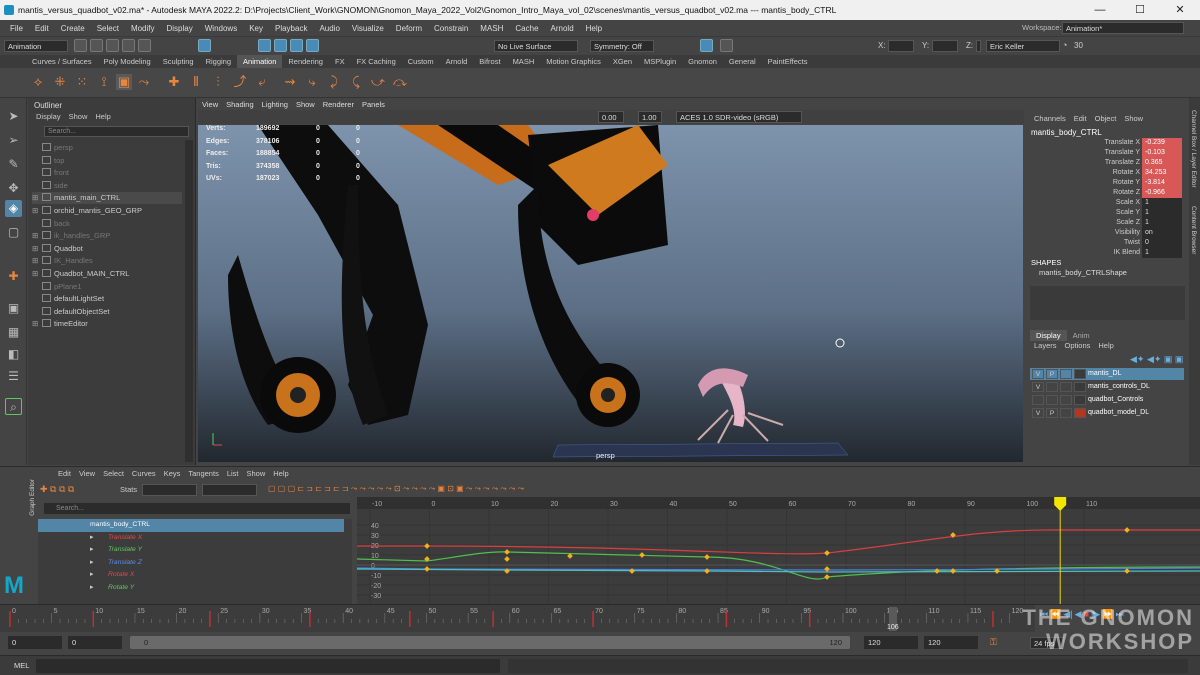 This screenshot has height=675, width=1200. I want to click on graph-editor-menu-tangents: Tangents, so click(203, 473).